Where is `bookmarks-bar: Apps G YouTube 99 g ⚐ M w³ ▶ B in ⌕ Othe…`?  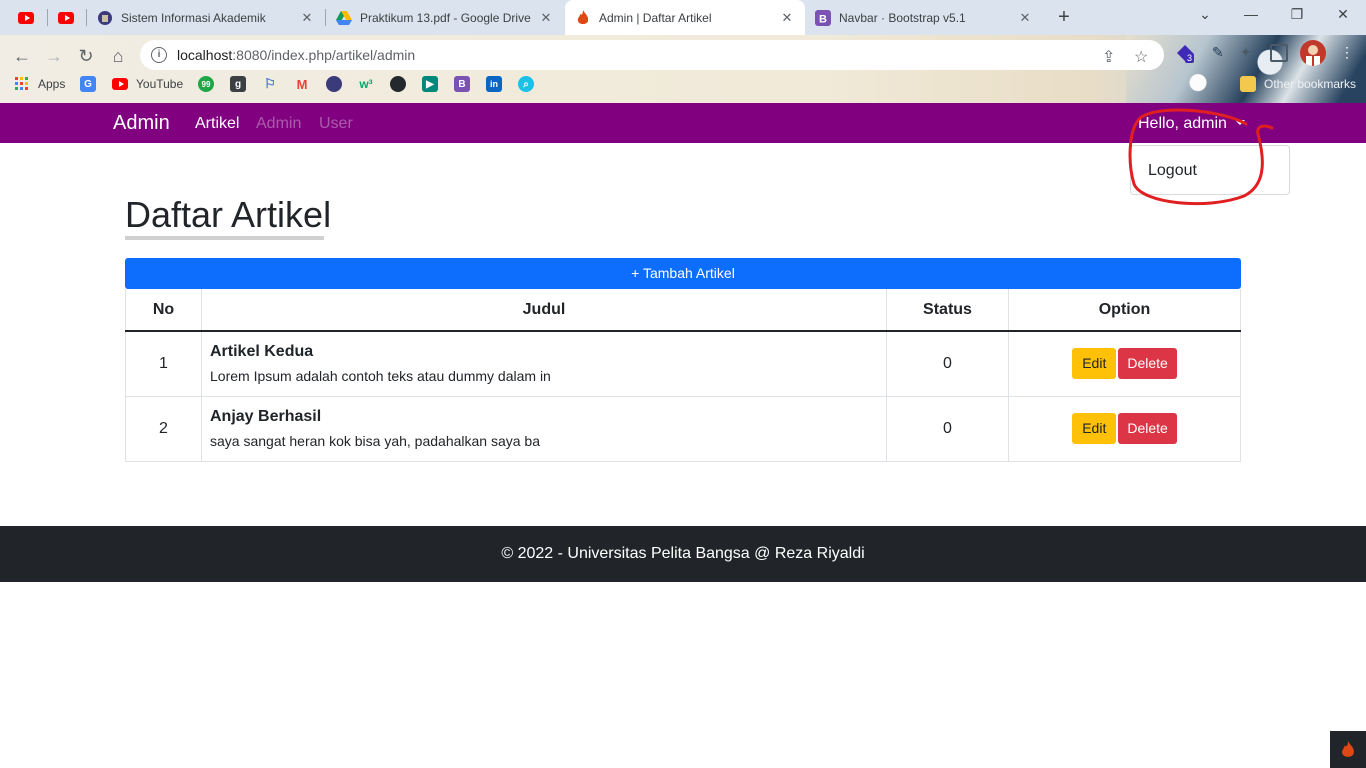
bookmarks-bar: Apps G YouTube 99 g ⚐ M w³ ▶ B in ⌕ Othe… is located at coordinates (683, 84).